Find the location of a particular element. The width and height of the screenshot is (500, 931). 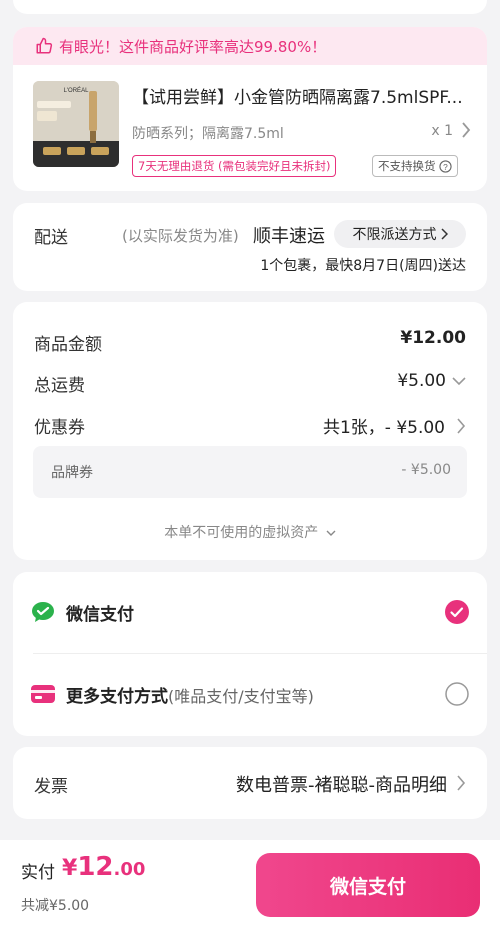

paid-amount-dec: .00 is located at coordinates (129, 869).